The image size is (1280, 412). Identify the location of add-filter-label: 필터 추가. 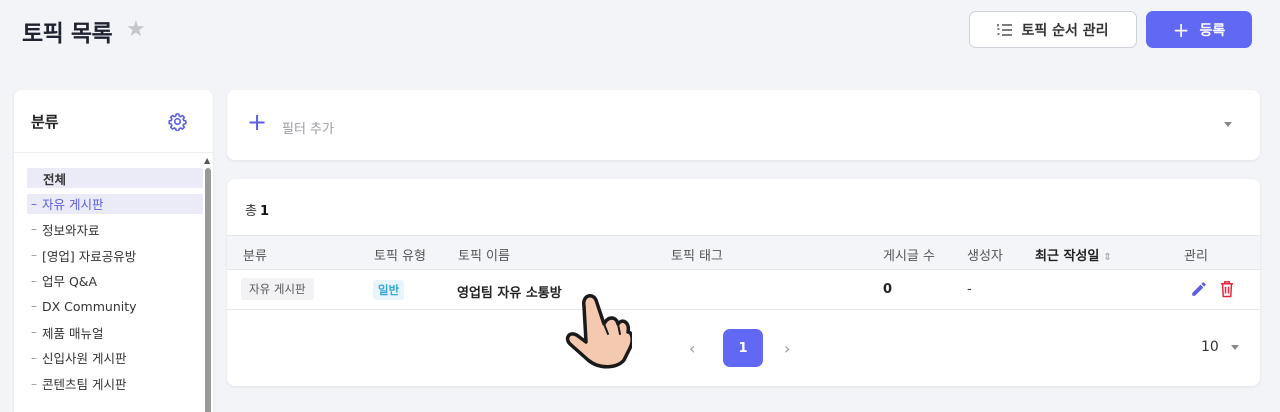
(308, 127).